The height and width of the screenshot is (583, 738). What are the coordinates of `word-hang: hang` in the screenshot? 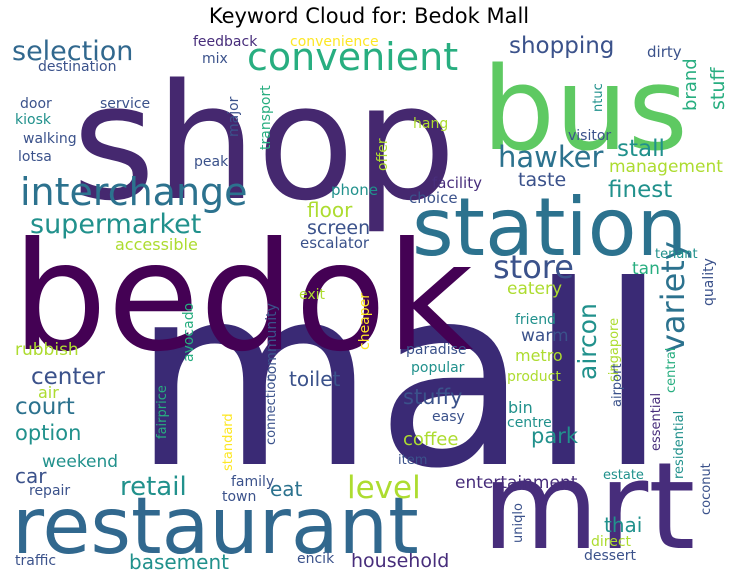 It's located at (431, 124).